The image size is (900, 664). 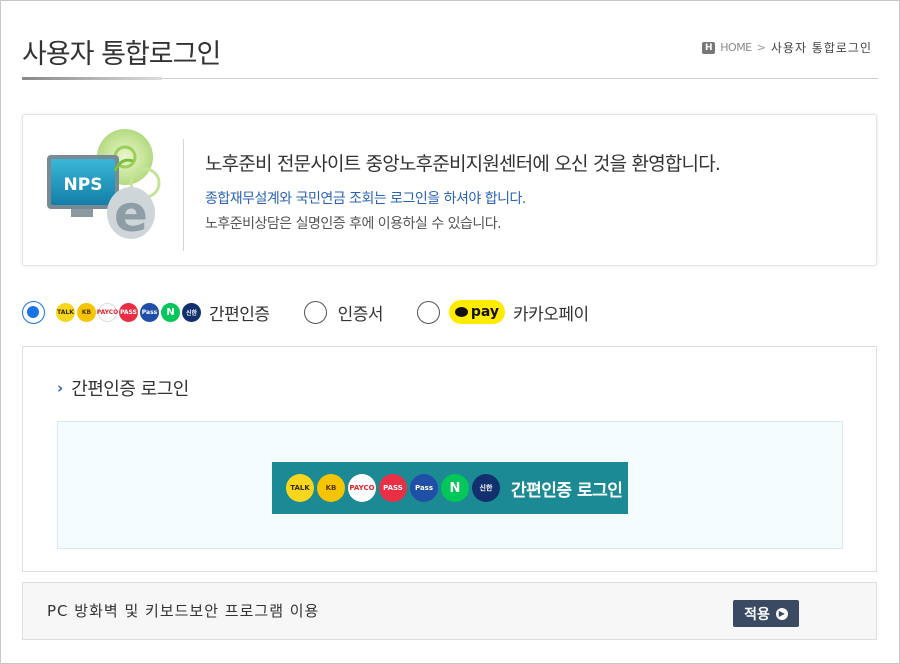 What do you see at coordinates (485, 312) in the screenshot?
I see `kakaopay-badge-text: pay` at bounding box center [485, 312].